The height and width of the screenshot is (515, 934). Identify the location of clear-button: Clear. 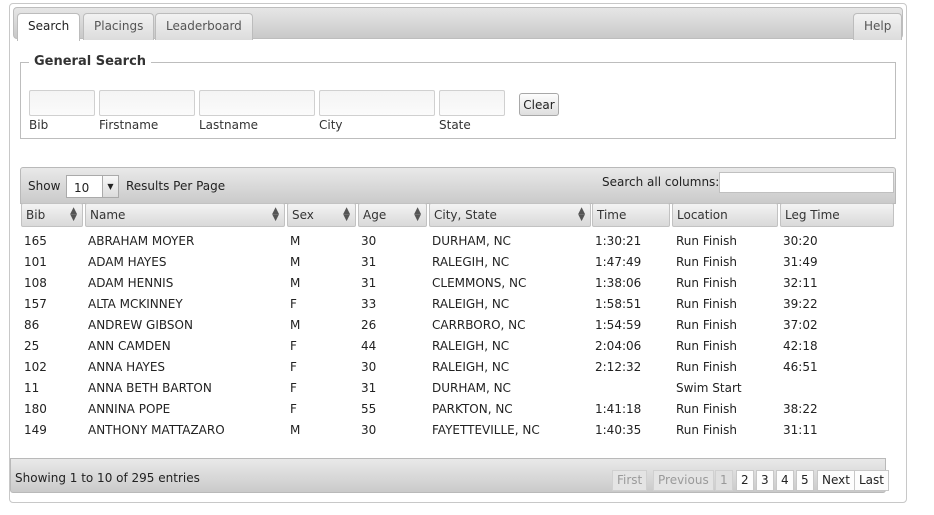
(539, 104).